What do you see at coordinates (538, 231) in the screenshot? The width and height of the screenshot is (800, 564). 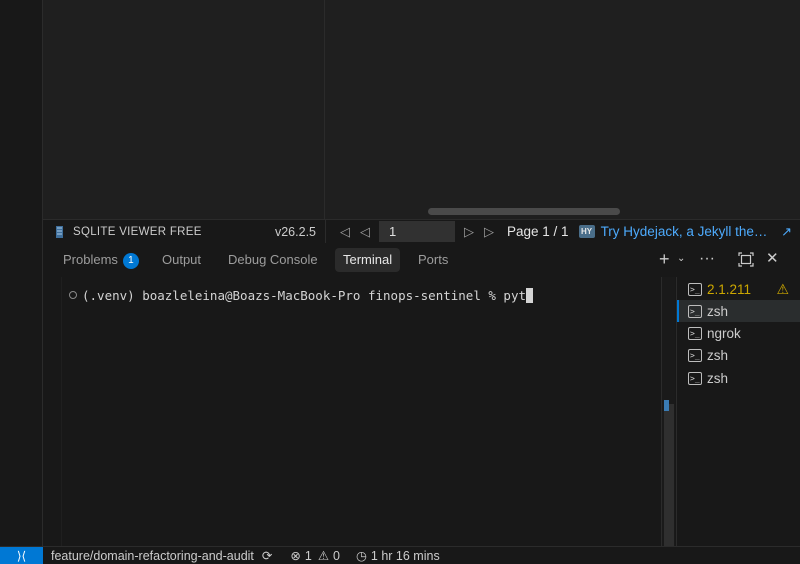 I see `page-count-label: Page 1 / 1` at bounding box center [538, 231].